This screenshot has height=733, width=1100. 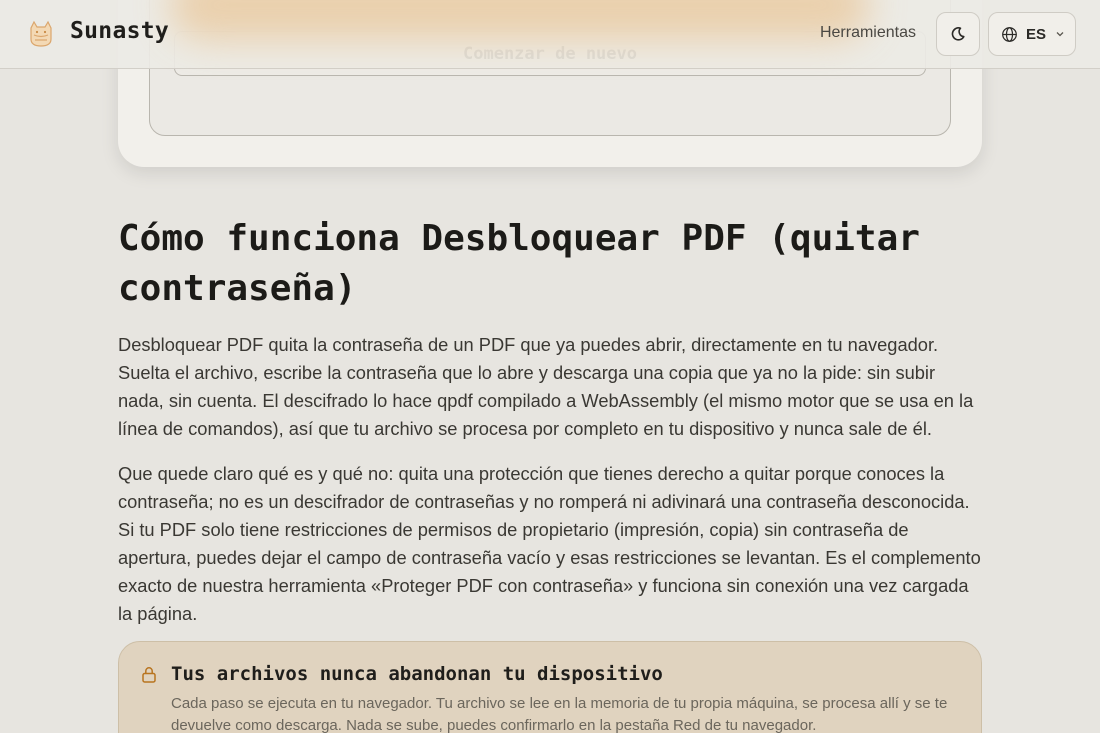 What do you see at coordinates (1036, 34) in the screenshot?
I see `language-code: ES` at bounding box center [1036, 34].